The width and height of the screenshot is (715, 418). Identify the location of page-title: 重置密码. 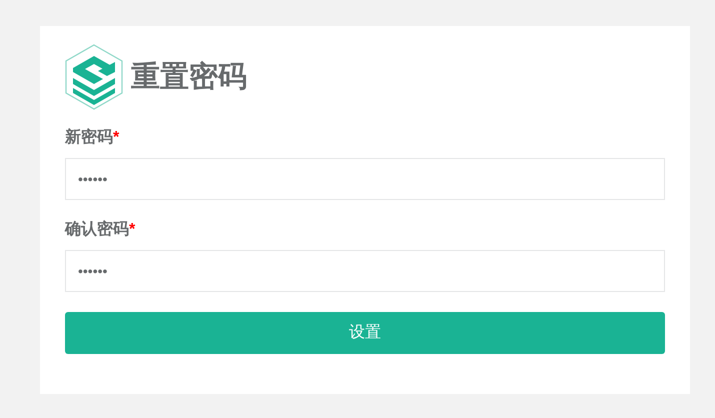
(189, 77).